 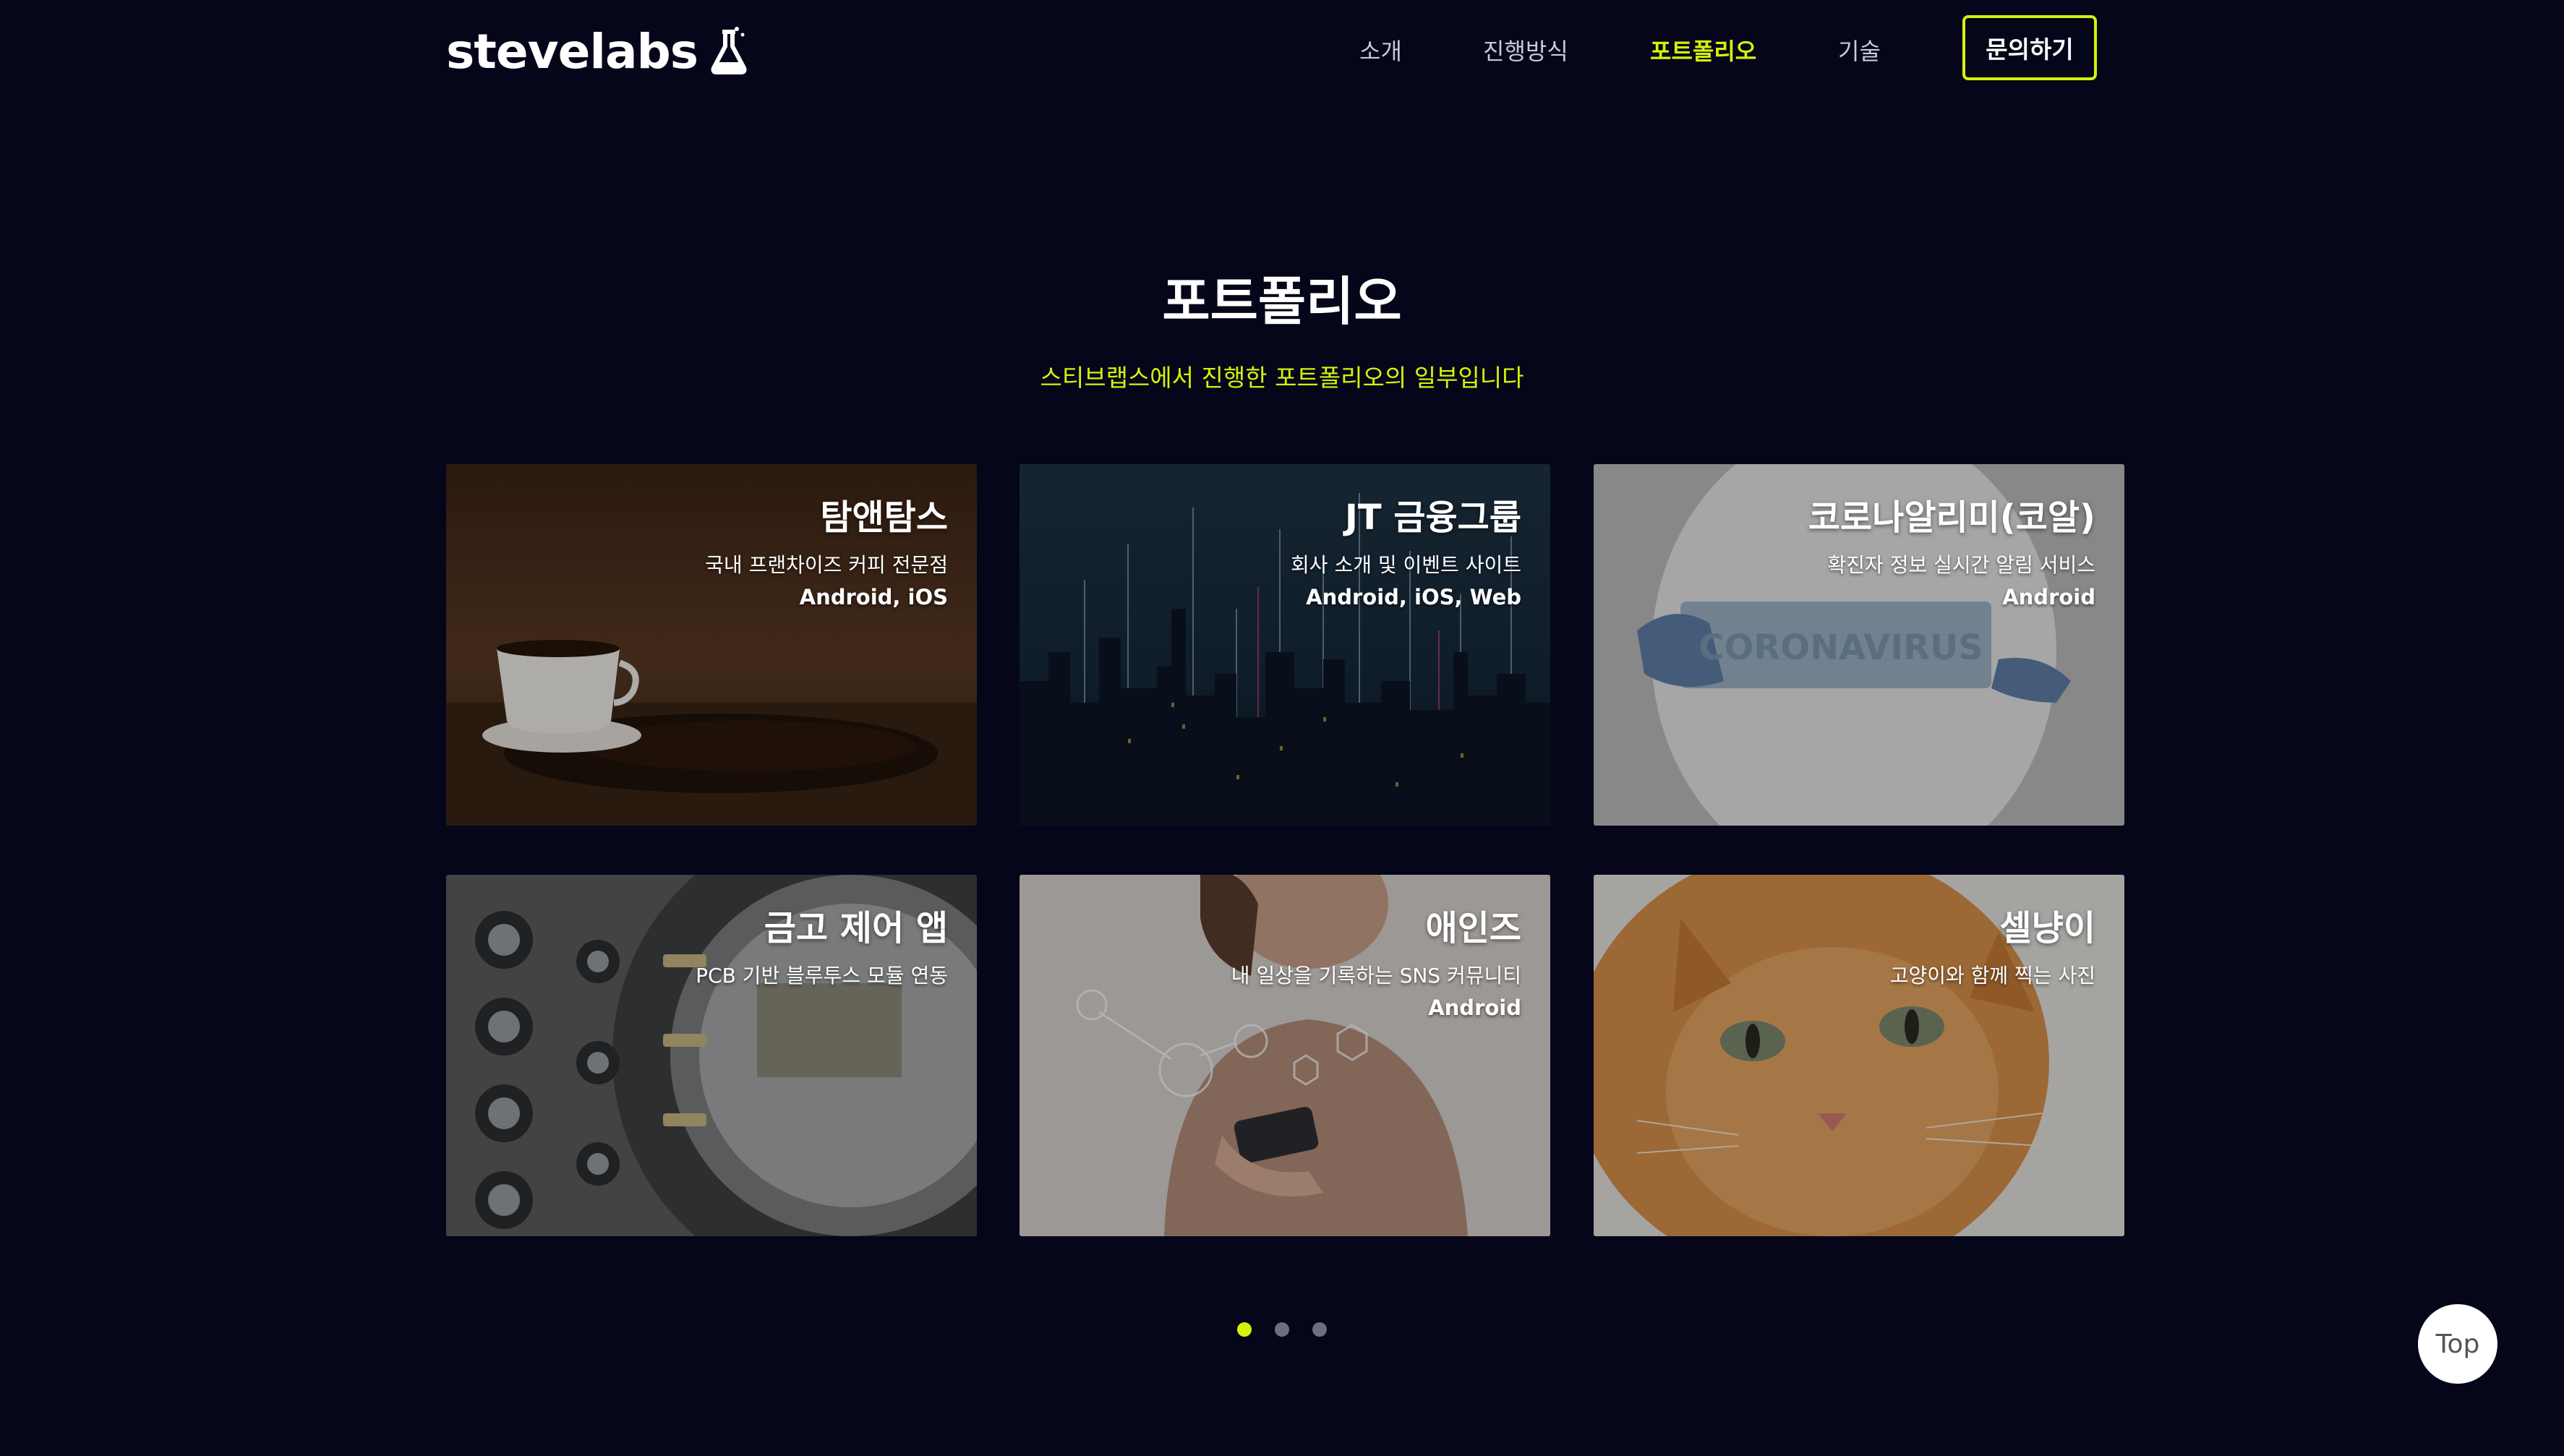 I want to click on card-title: 금고 제어 앱, so click(x=856, y=928).